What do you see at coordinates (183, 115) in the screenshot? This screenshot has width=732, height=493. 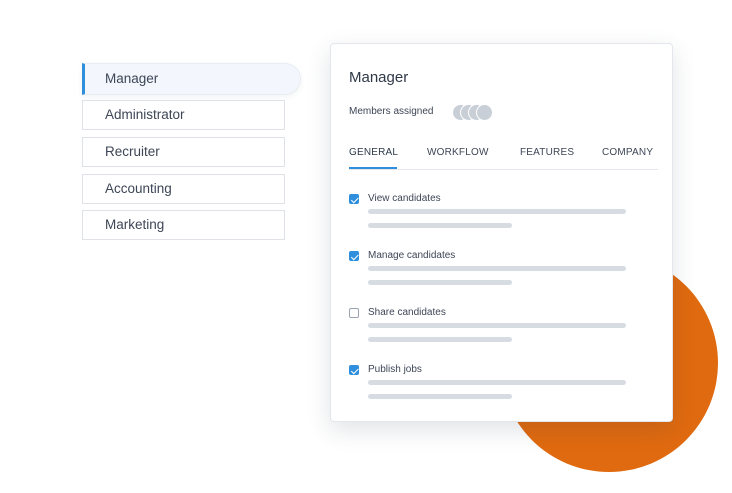 I see `role-item-administrator: Administrator` at bounding box center [183, 115].